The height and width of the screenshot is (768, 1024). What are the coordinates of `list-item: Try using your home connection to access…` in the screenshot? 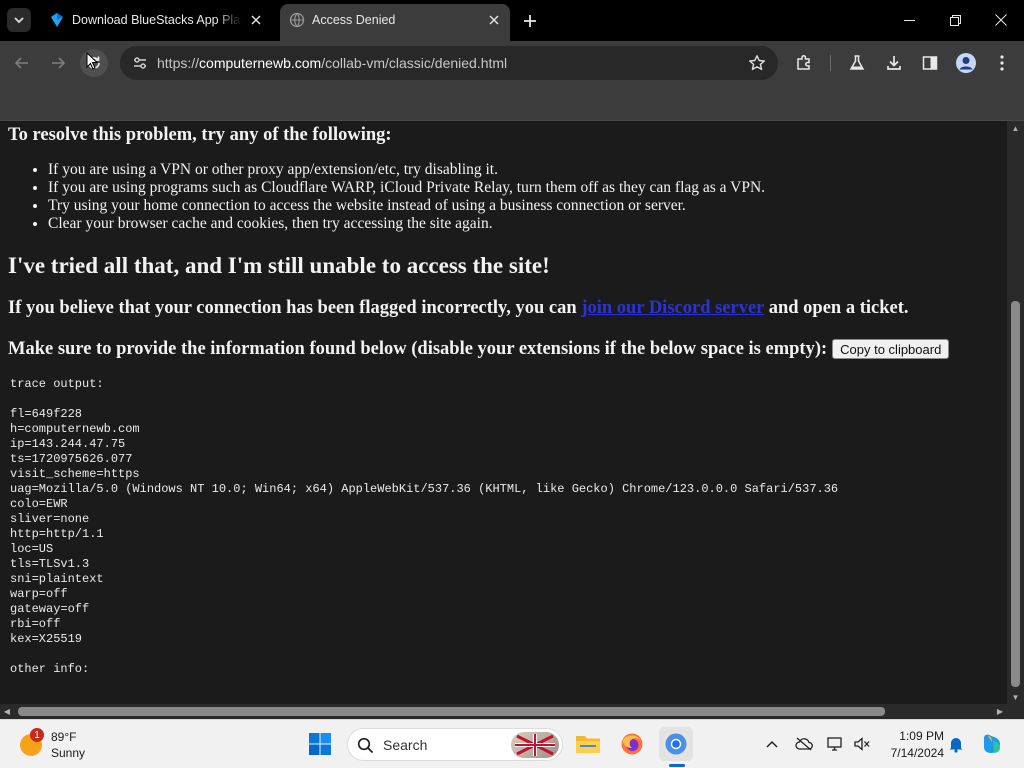 It's located at (523, 206).